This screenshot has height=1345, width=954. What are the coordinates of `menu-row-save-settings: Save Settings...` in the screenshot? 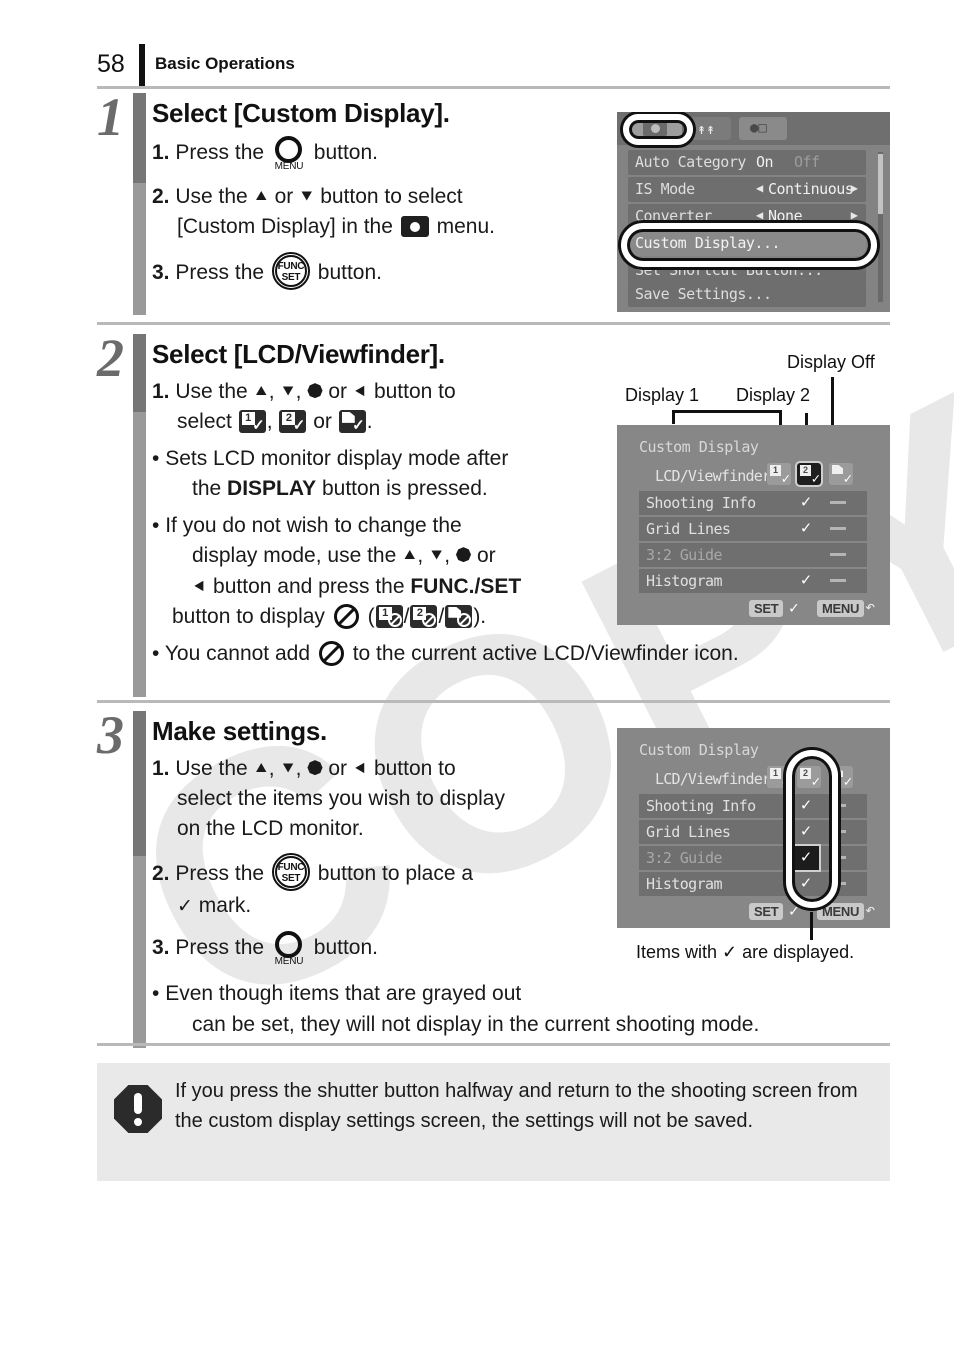 It's located at (747, 294).